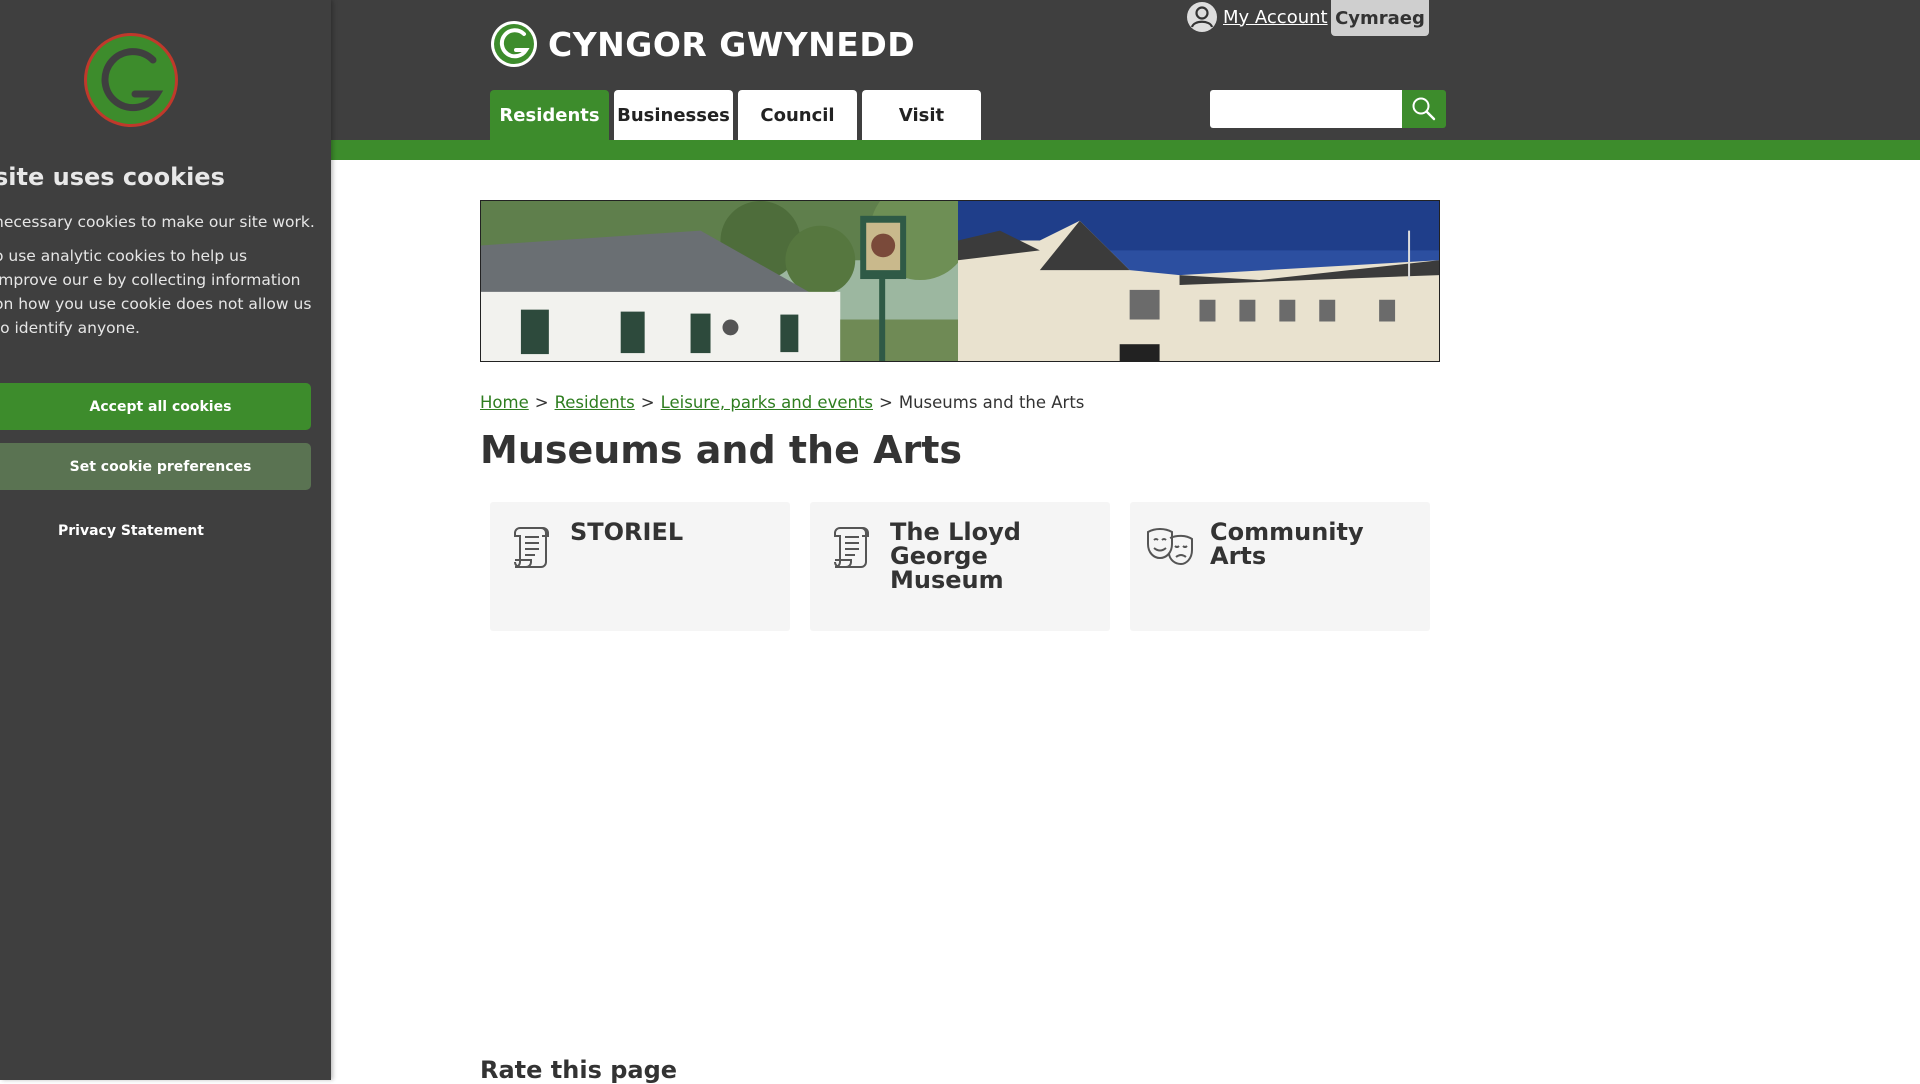  What do you see at coordinates (1275, 17) in the screenshot?
I see `my-account-link: My Account` at bounding box center [1275, 17].